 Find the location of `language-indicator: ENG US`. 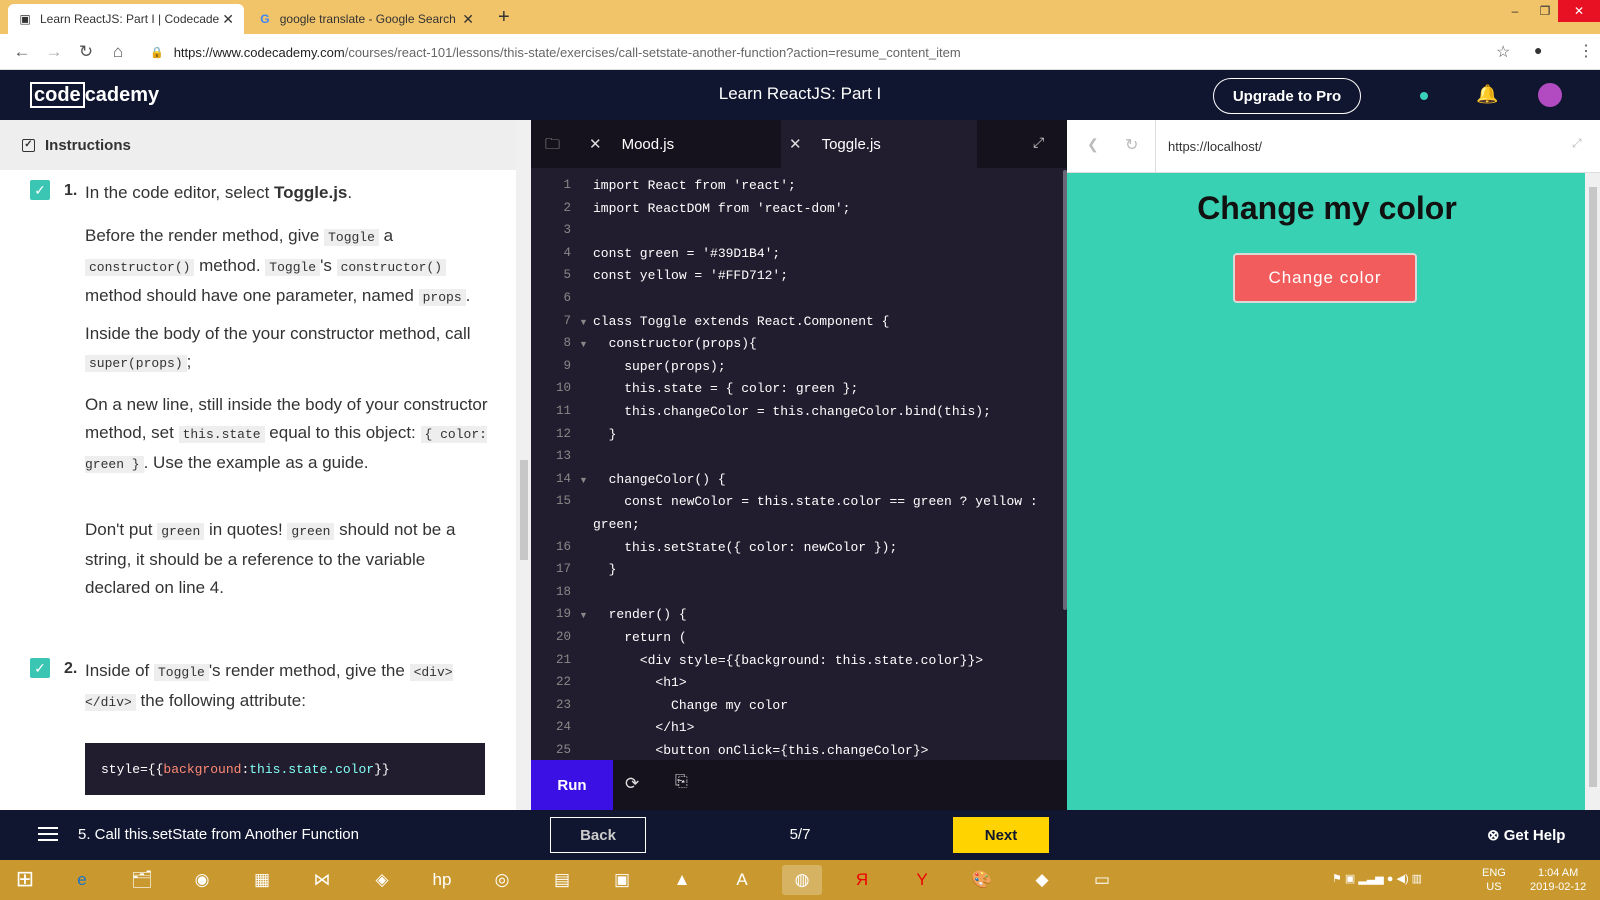

language-indicator: ENG US is located at coordinates (1494, 880).